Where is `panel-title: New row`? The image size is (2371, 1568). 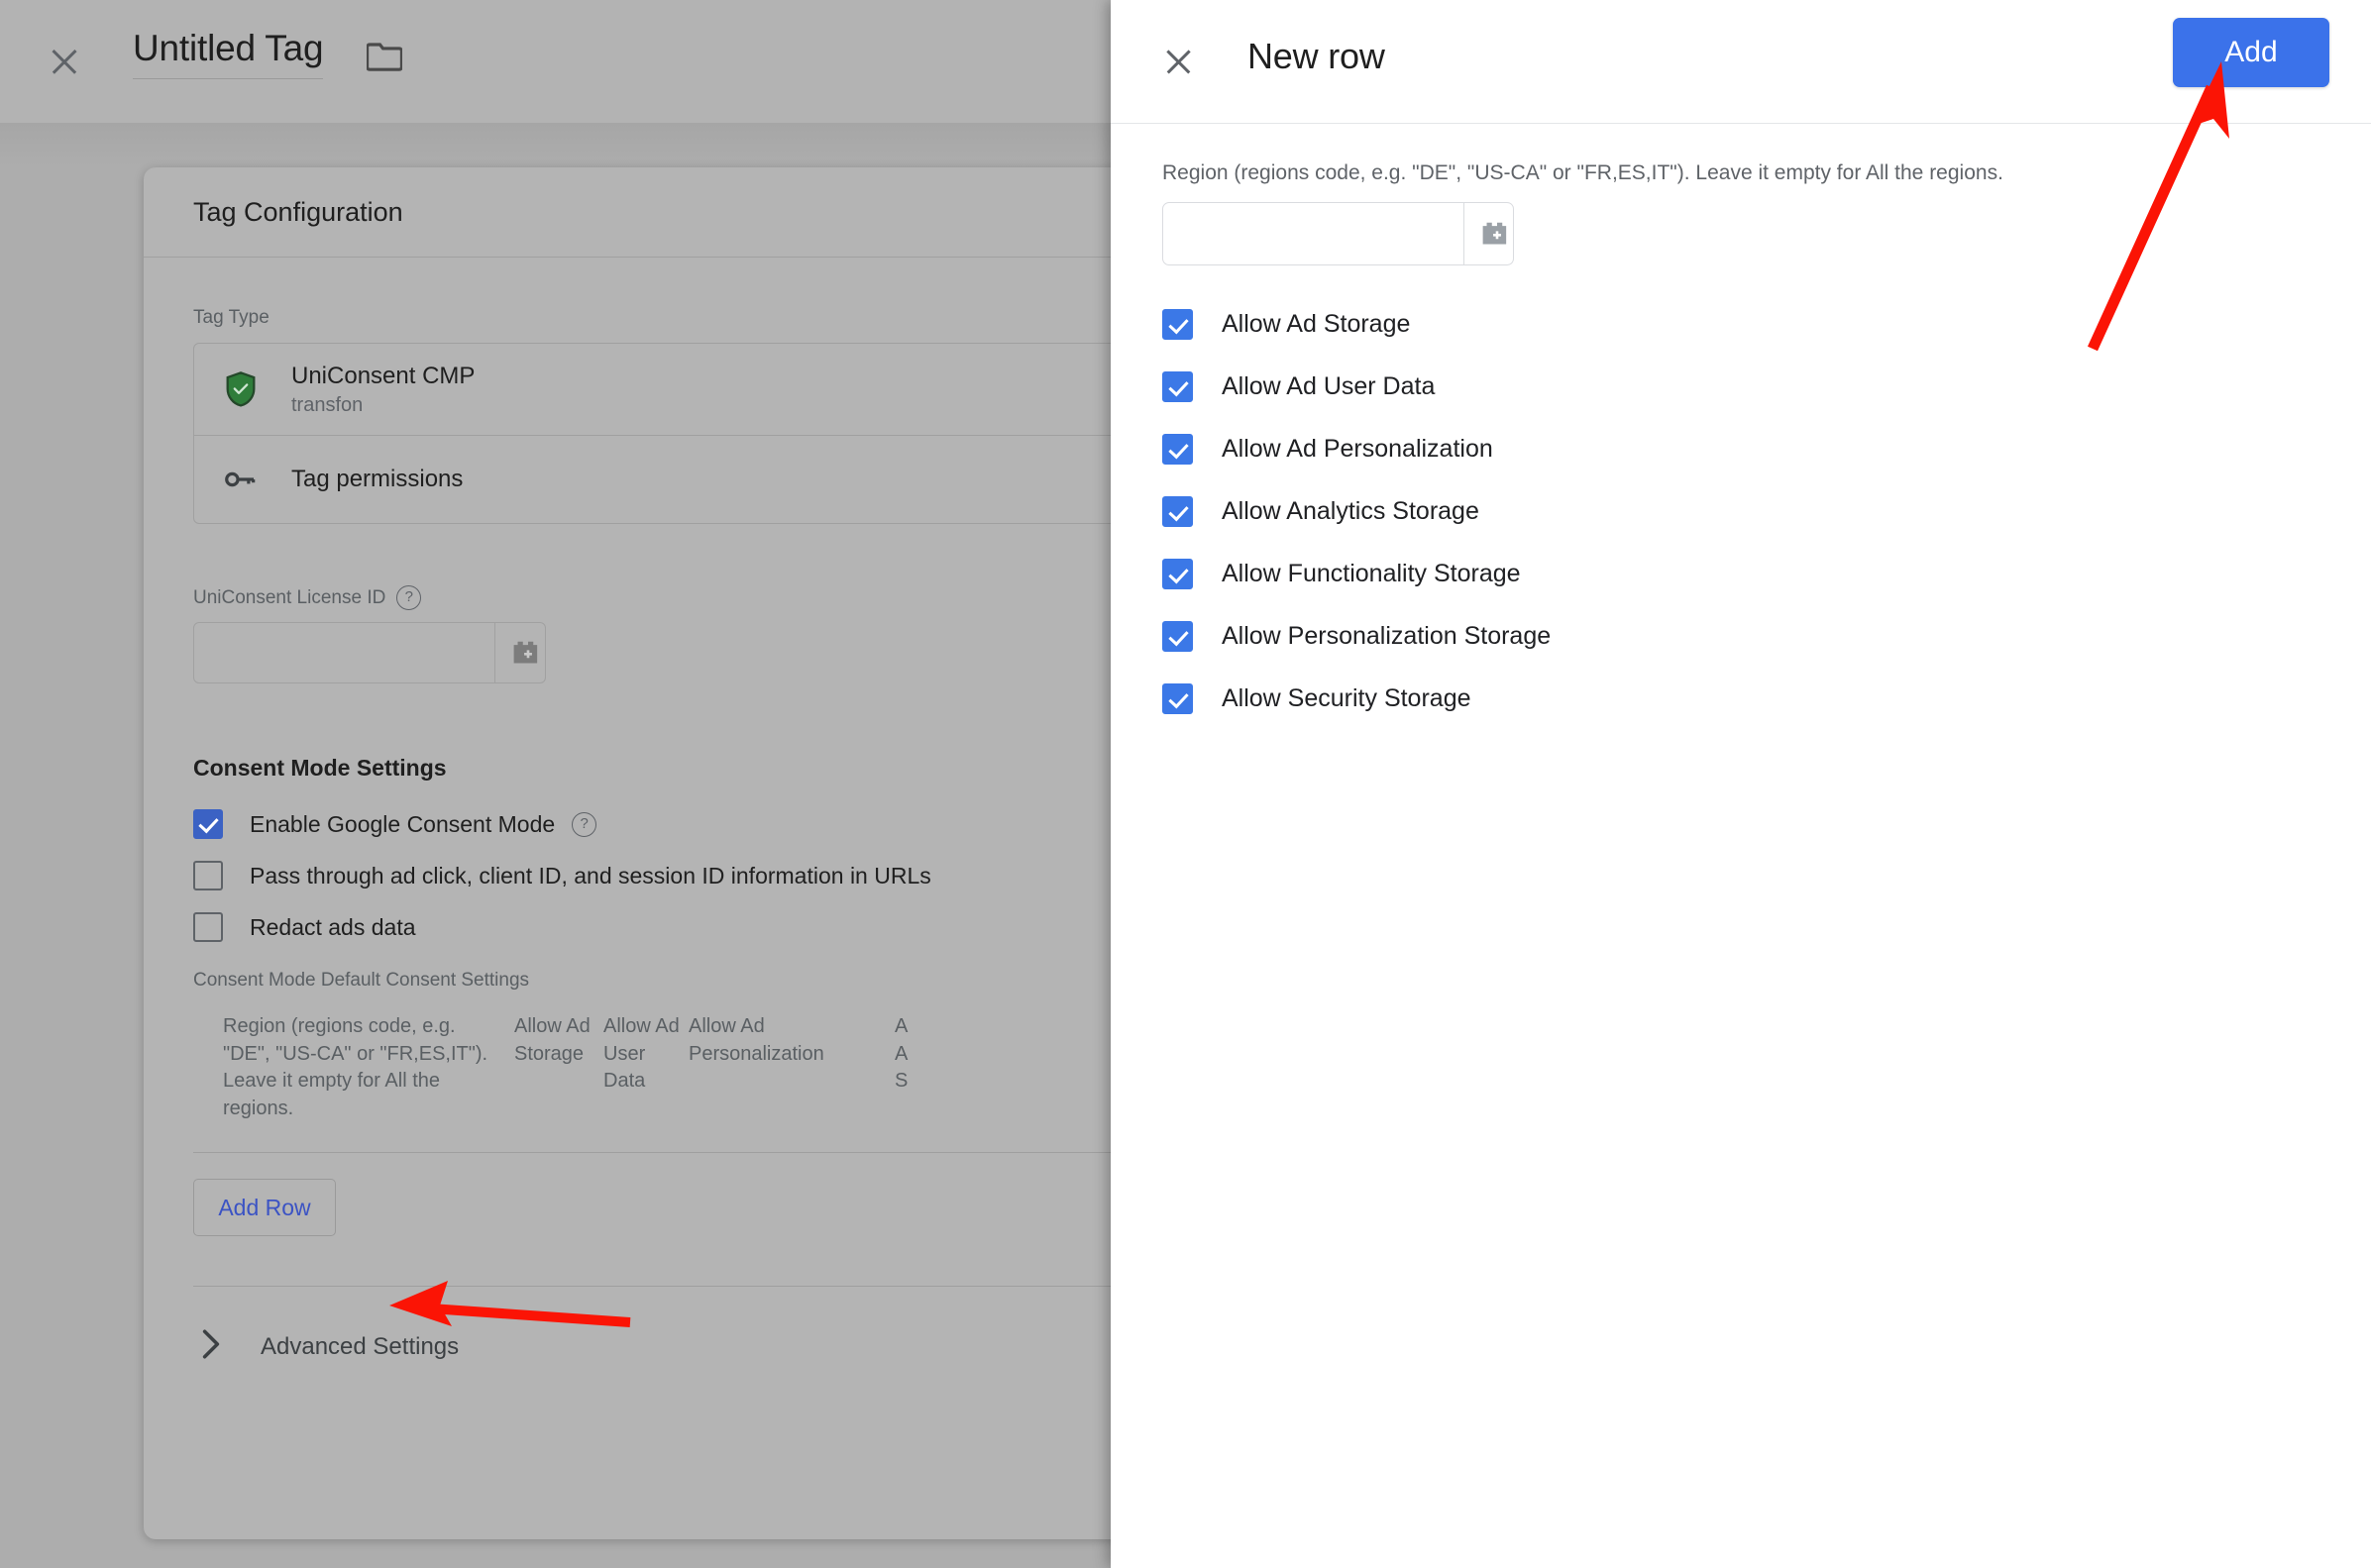
panel-title: New row is located at coordinates (1316, 56).